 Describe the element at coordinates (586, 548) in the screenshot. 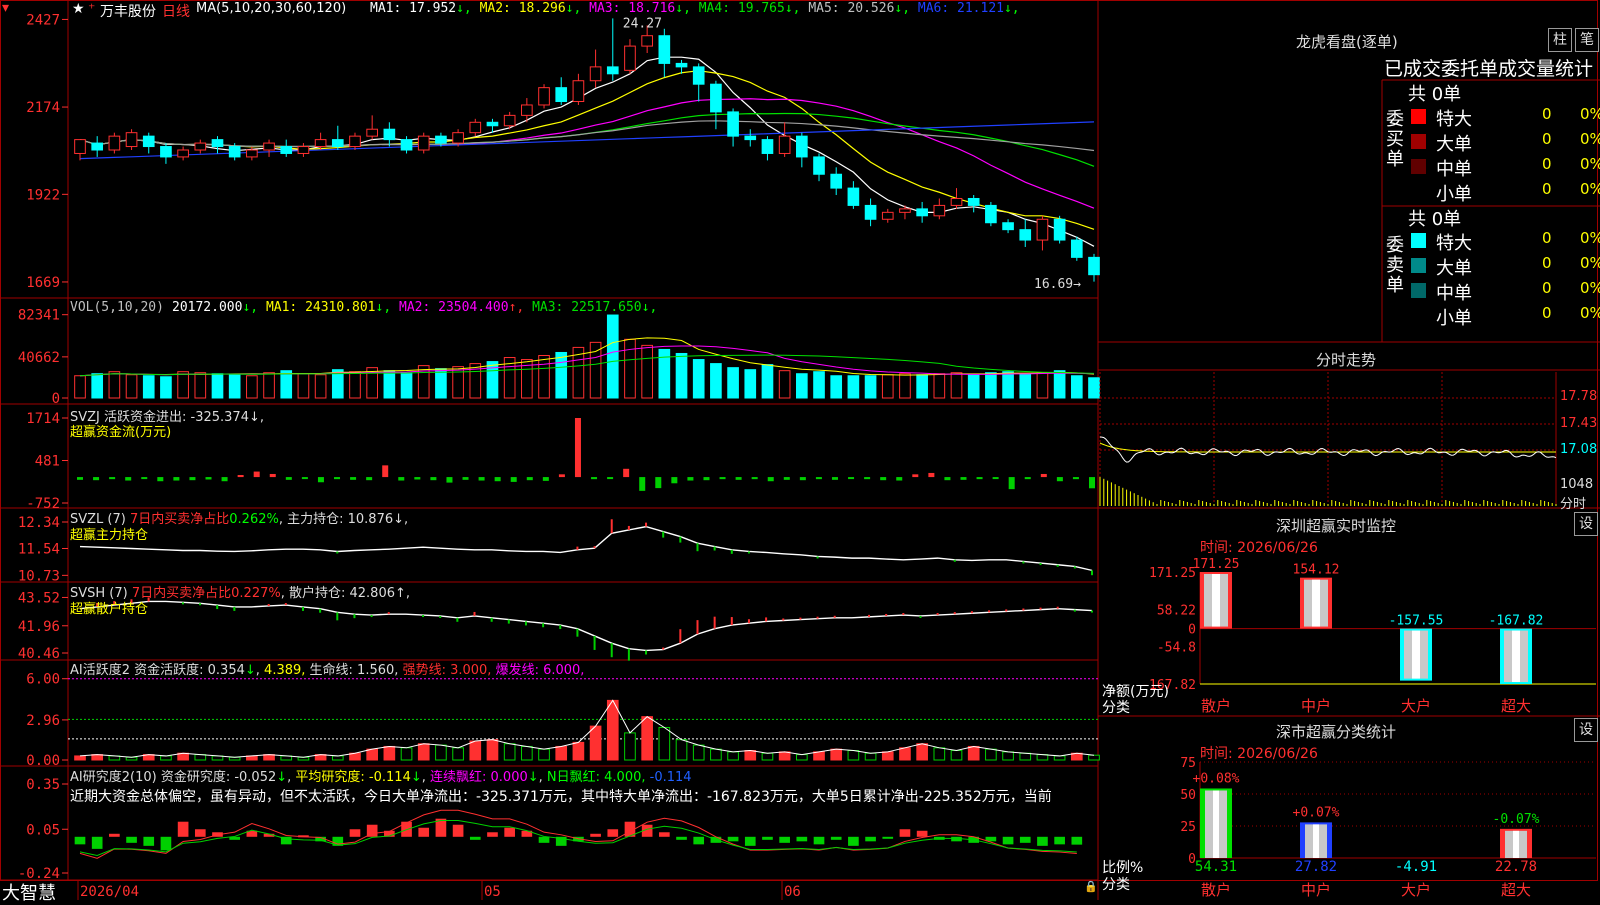

I see `svzl-line` at that location.